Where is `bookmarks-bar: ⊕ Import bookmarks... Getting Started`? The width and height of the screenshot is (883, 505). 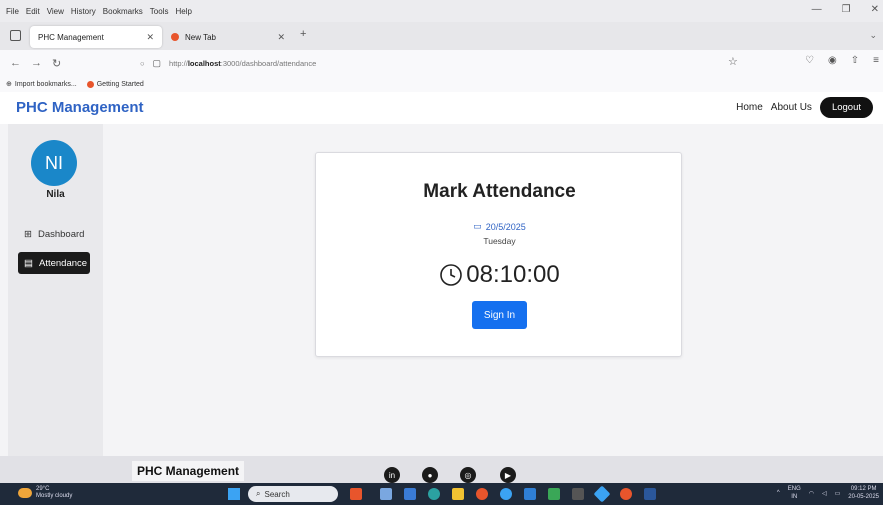 bookmarks-bar: ⊕ Import bookmarks... Getting Started is located at coordinates (441, 84).